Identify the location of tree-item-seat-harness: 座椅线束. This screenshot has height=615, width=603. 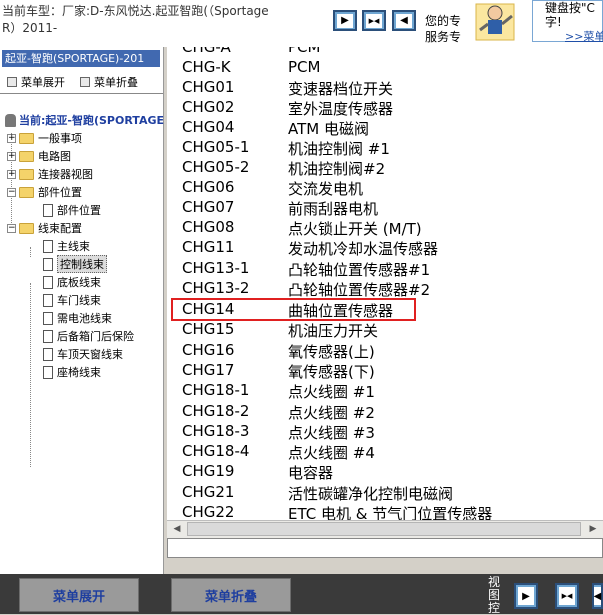
(72, 372).